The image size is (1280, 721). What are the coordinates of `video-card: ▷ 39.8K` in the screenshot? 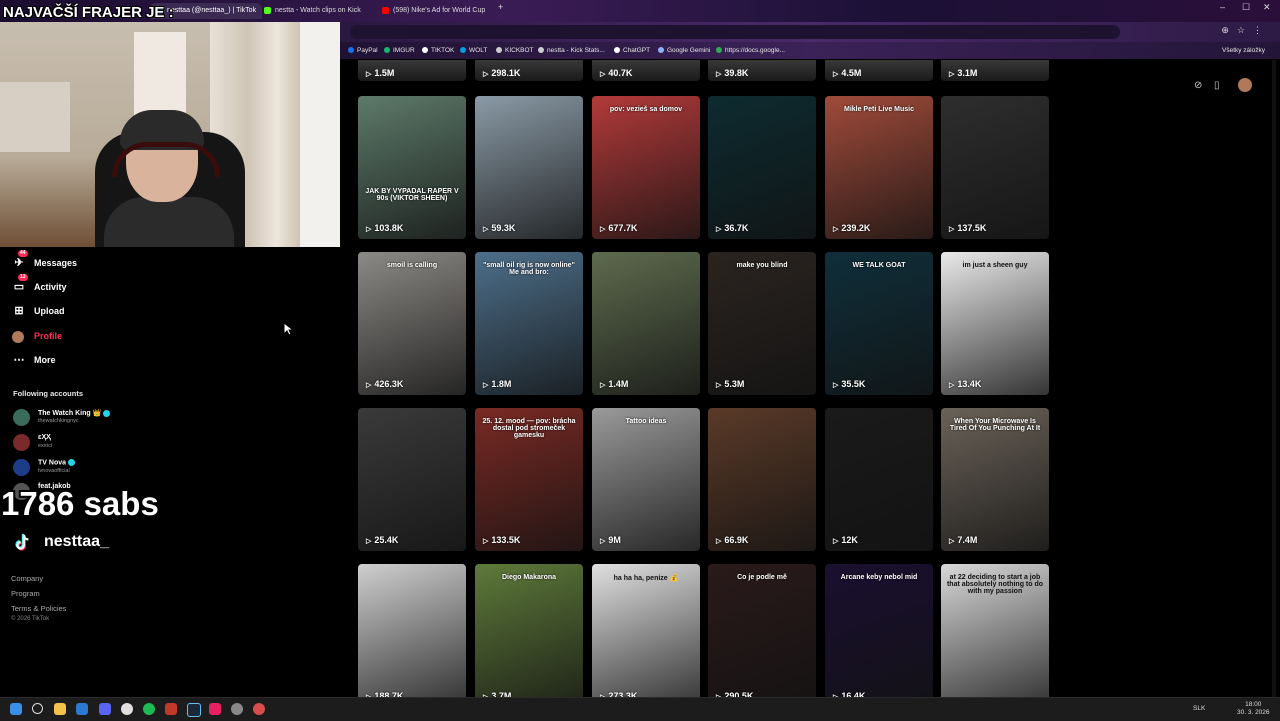 It's located at (762, 70).